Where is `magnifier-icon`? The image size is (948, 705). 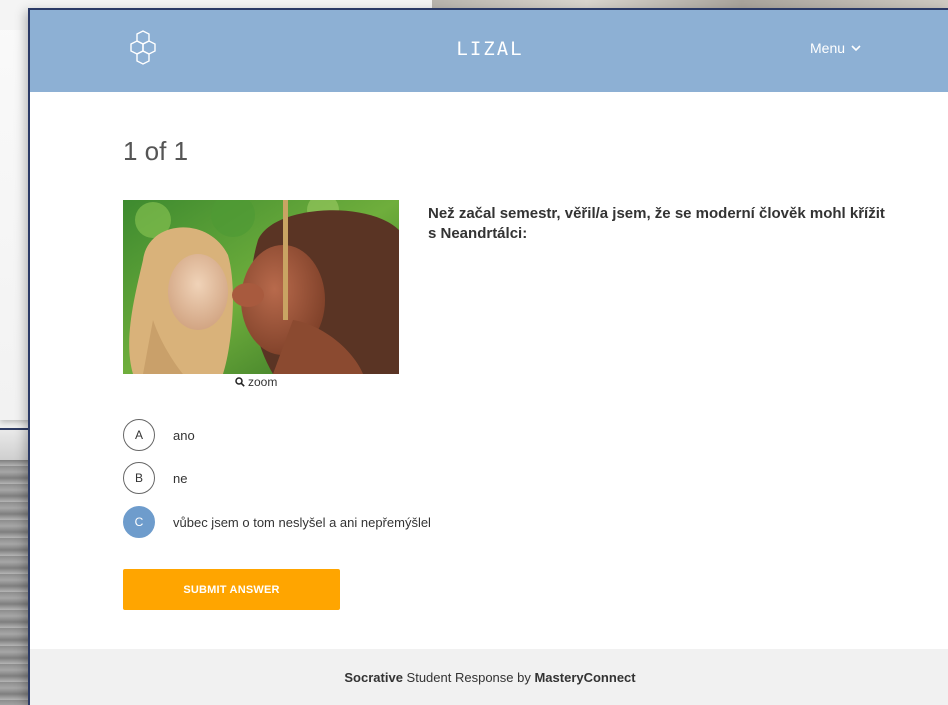
magnifier-icon is located at coordinates (240, 382).